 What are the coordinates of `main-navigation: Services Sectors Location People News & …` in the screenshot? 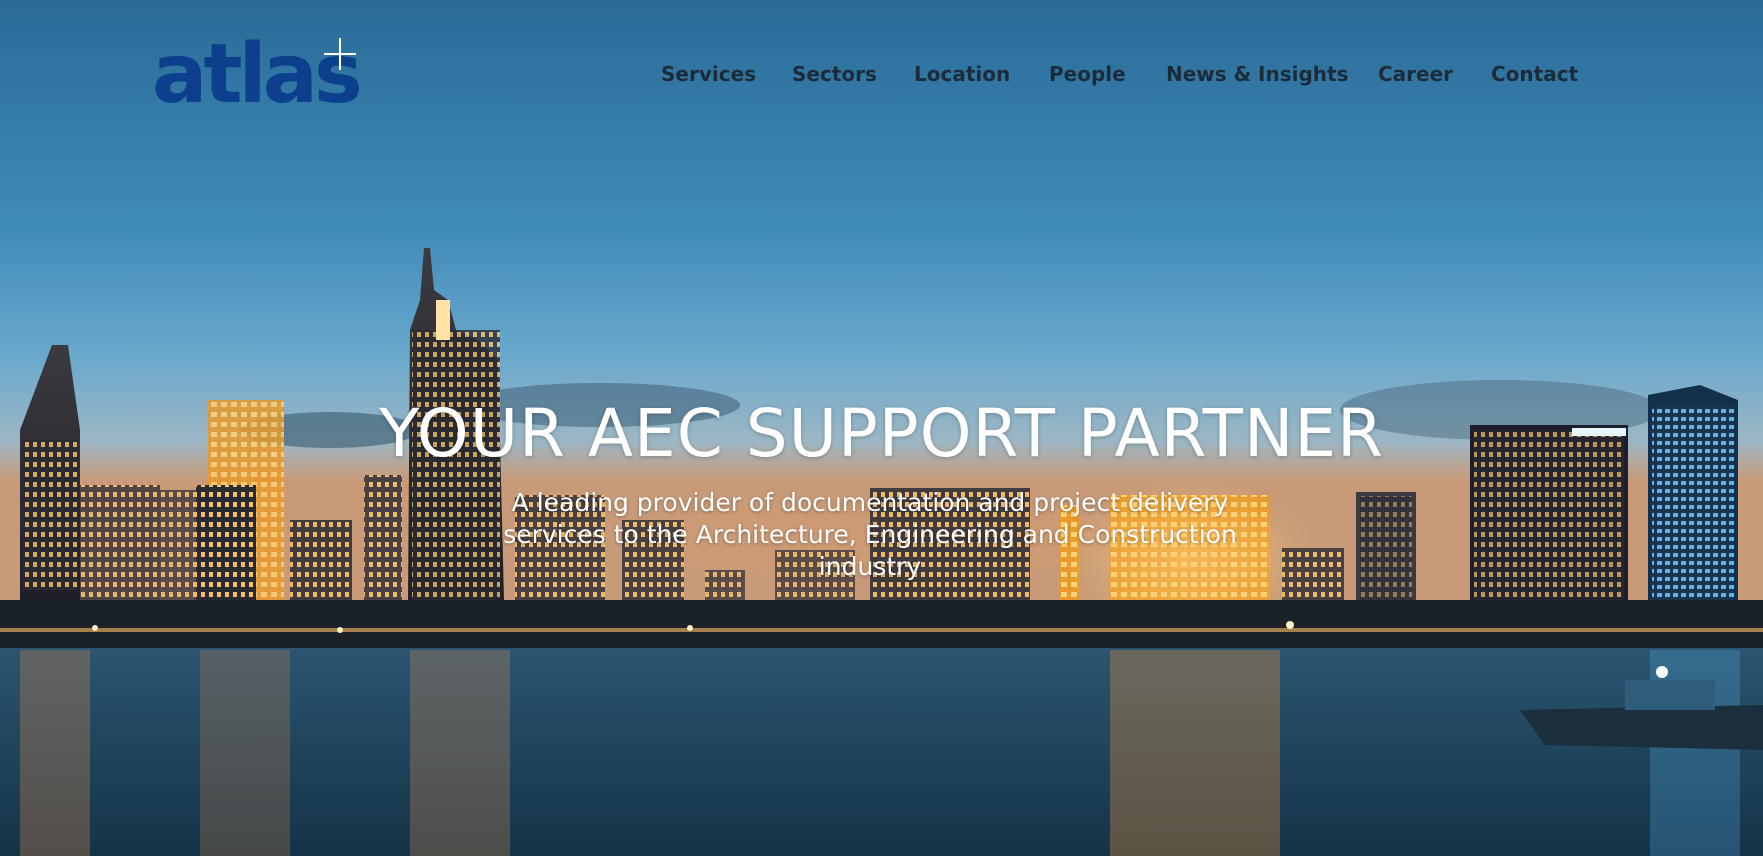 It's located at (881, 74).